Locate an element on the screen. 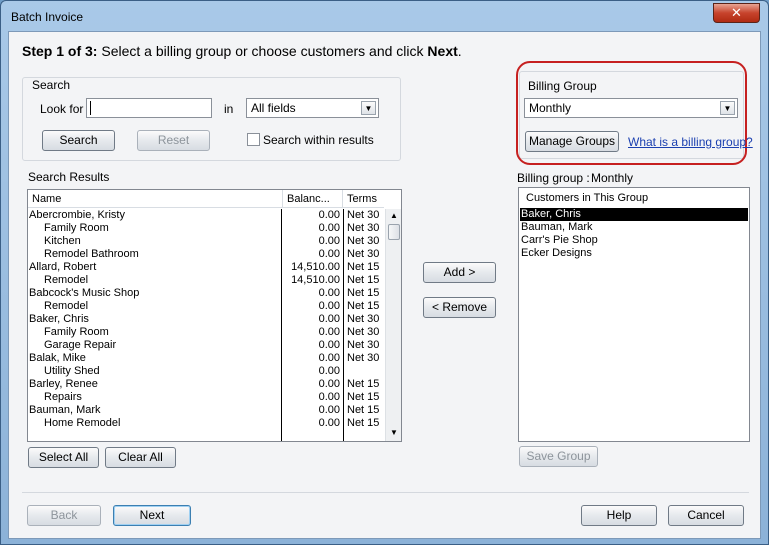  help-button: Help is located at coordinates (619, 515).